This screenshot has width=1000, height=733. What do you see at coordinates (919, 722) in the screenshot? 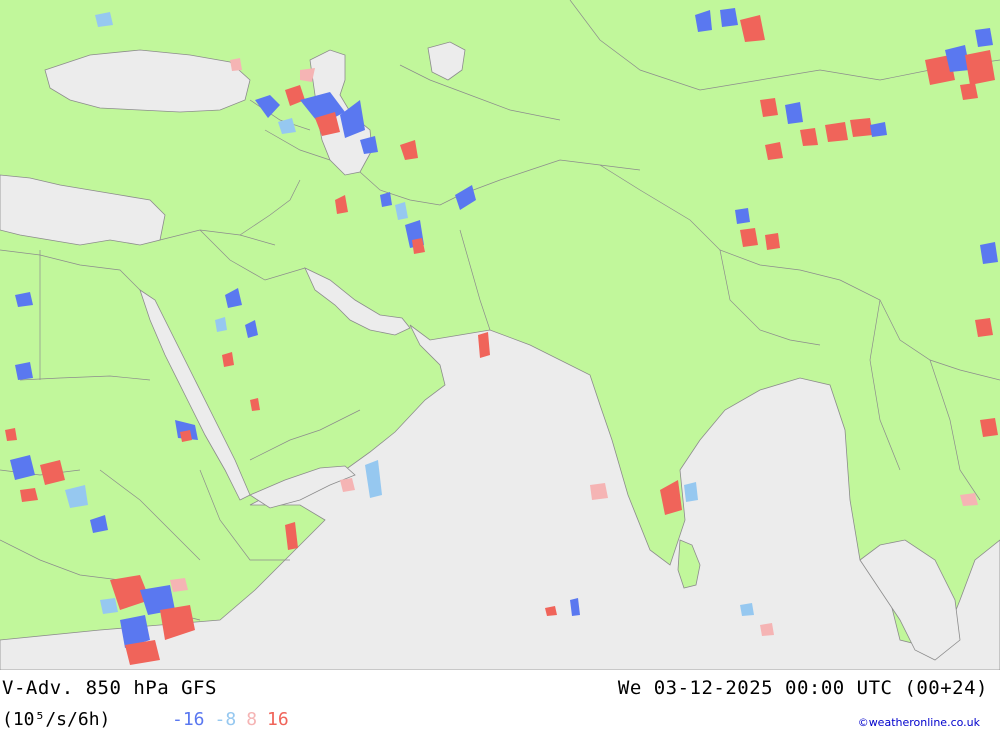
I see `credit-link: ©weatheronline.co.uk` at bounding box center [919, 722].